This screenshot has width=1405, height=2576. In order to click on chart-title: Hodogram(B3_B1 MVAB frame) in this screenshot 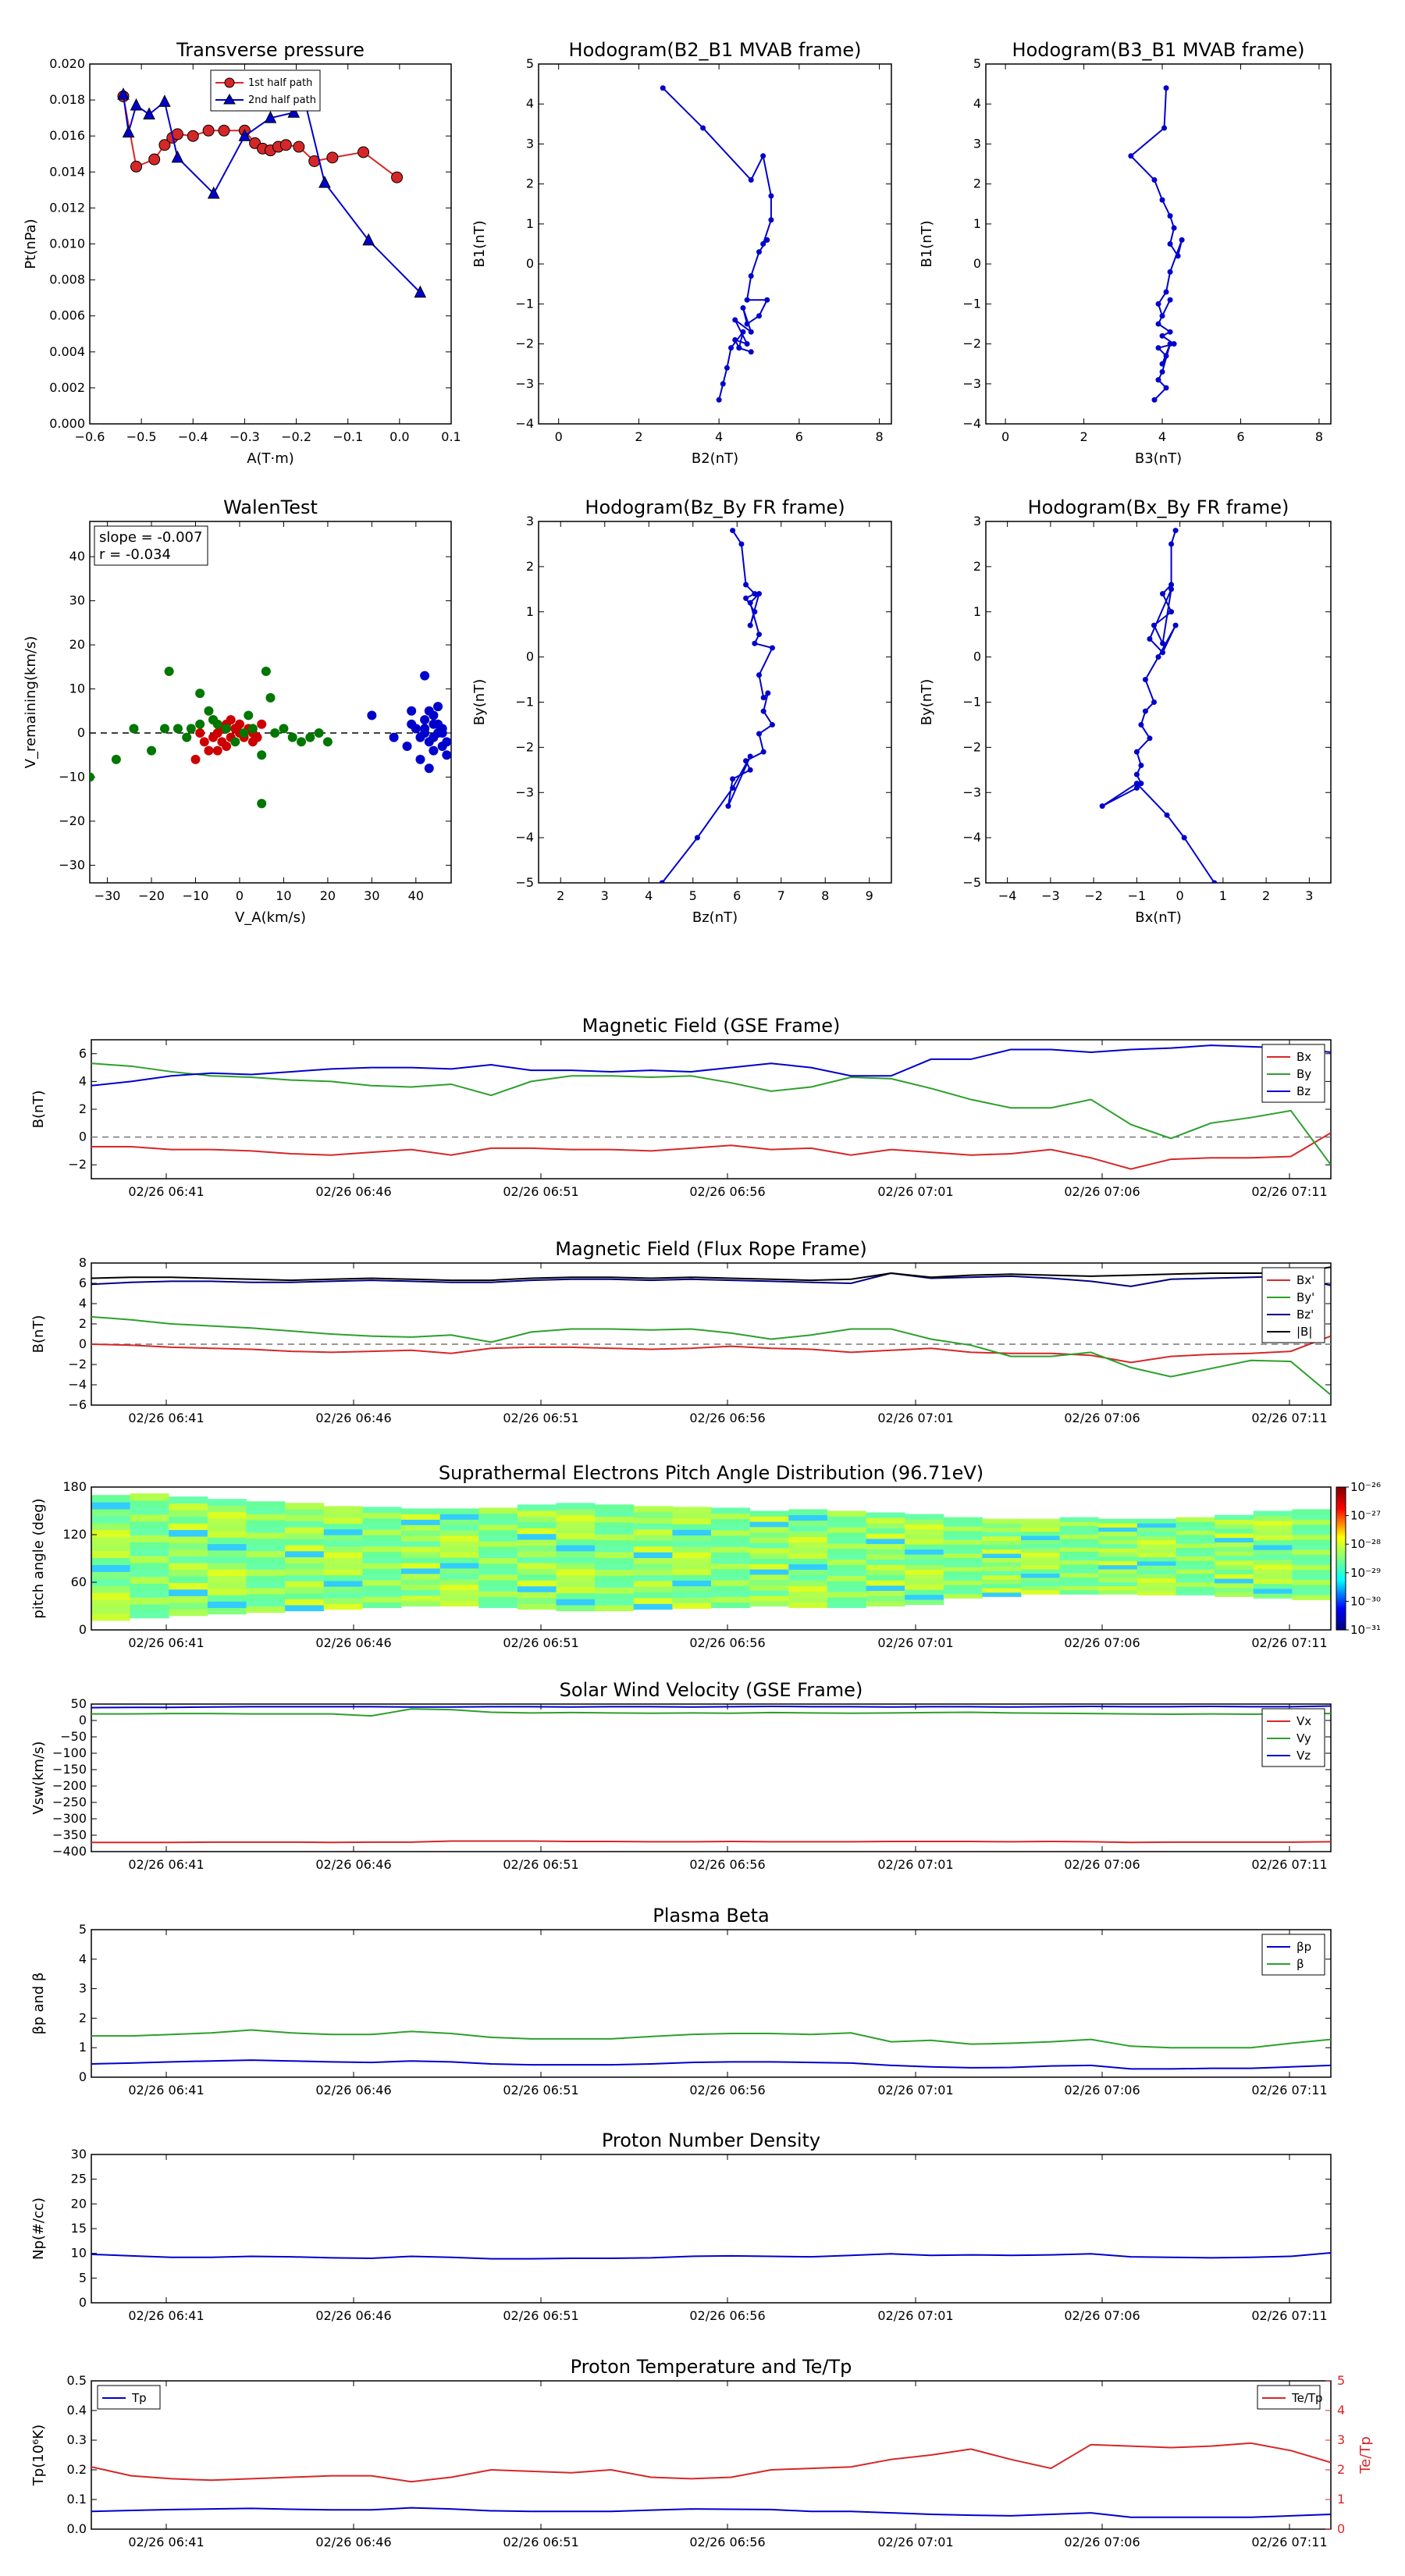, I will do `click(1158, 50)`.